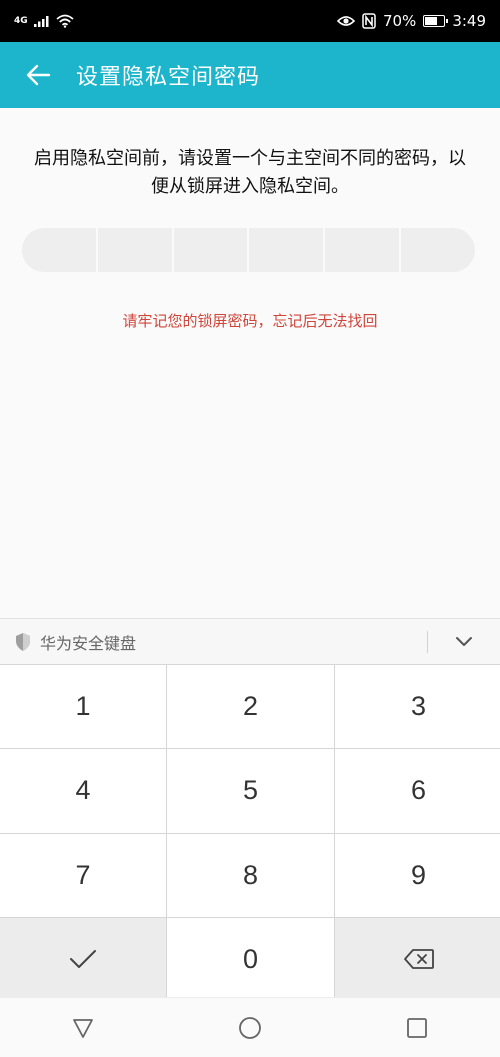  What do you see at coordinates (250, 791) in the screenshot?
I see `key-5: 5` at bounding box center [250, 791].